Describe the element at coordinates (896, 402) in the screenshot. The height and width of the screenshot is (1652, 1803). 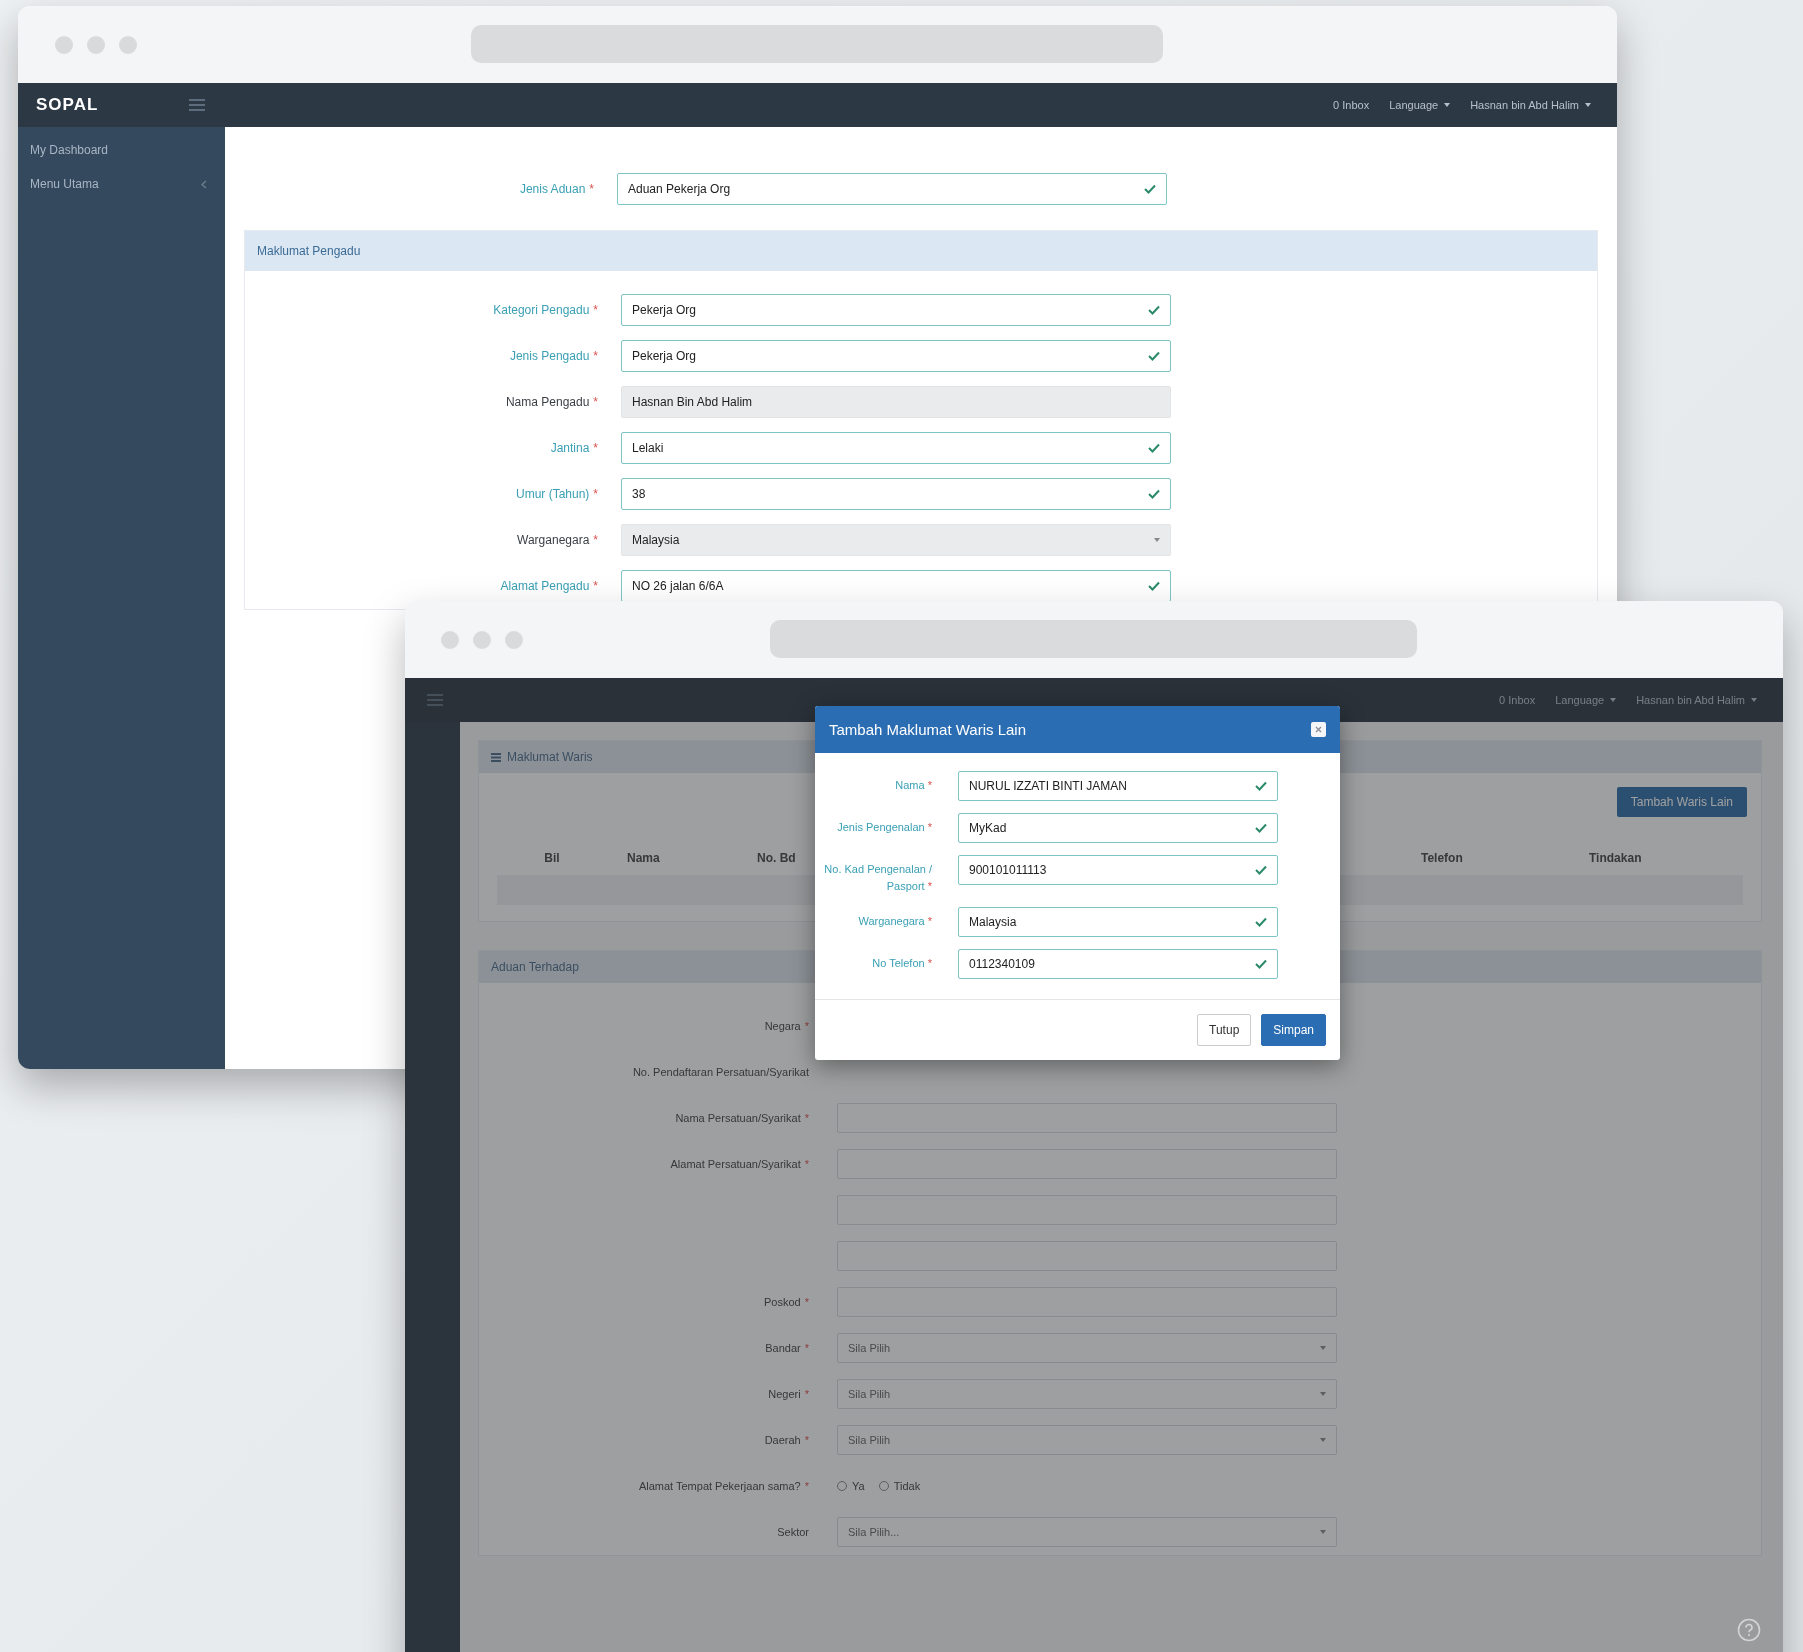
I see `input-field: Hasnan Bin Abd Halim` at that location.